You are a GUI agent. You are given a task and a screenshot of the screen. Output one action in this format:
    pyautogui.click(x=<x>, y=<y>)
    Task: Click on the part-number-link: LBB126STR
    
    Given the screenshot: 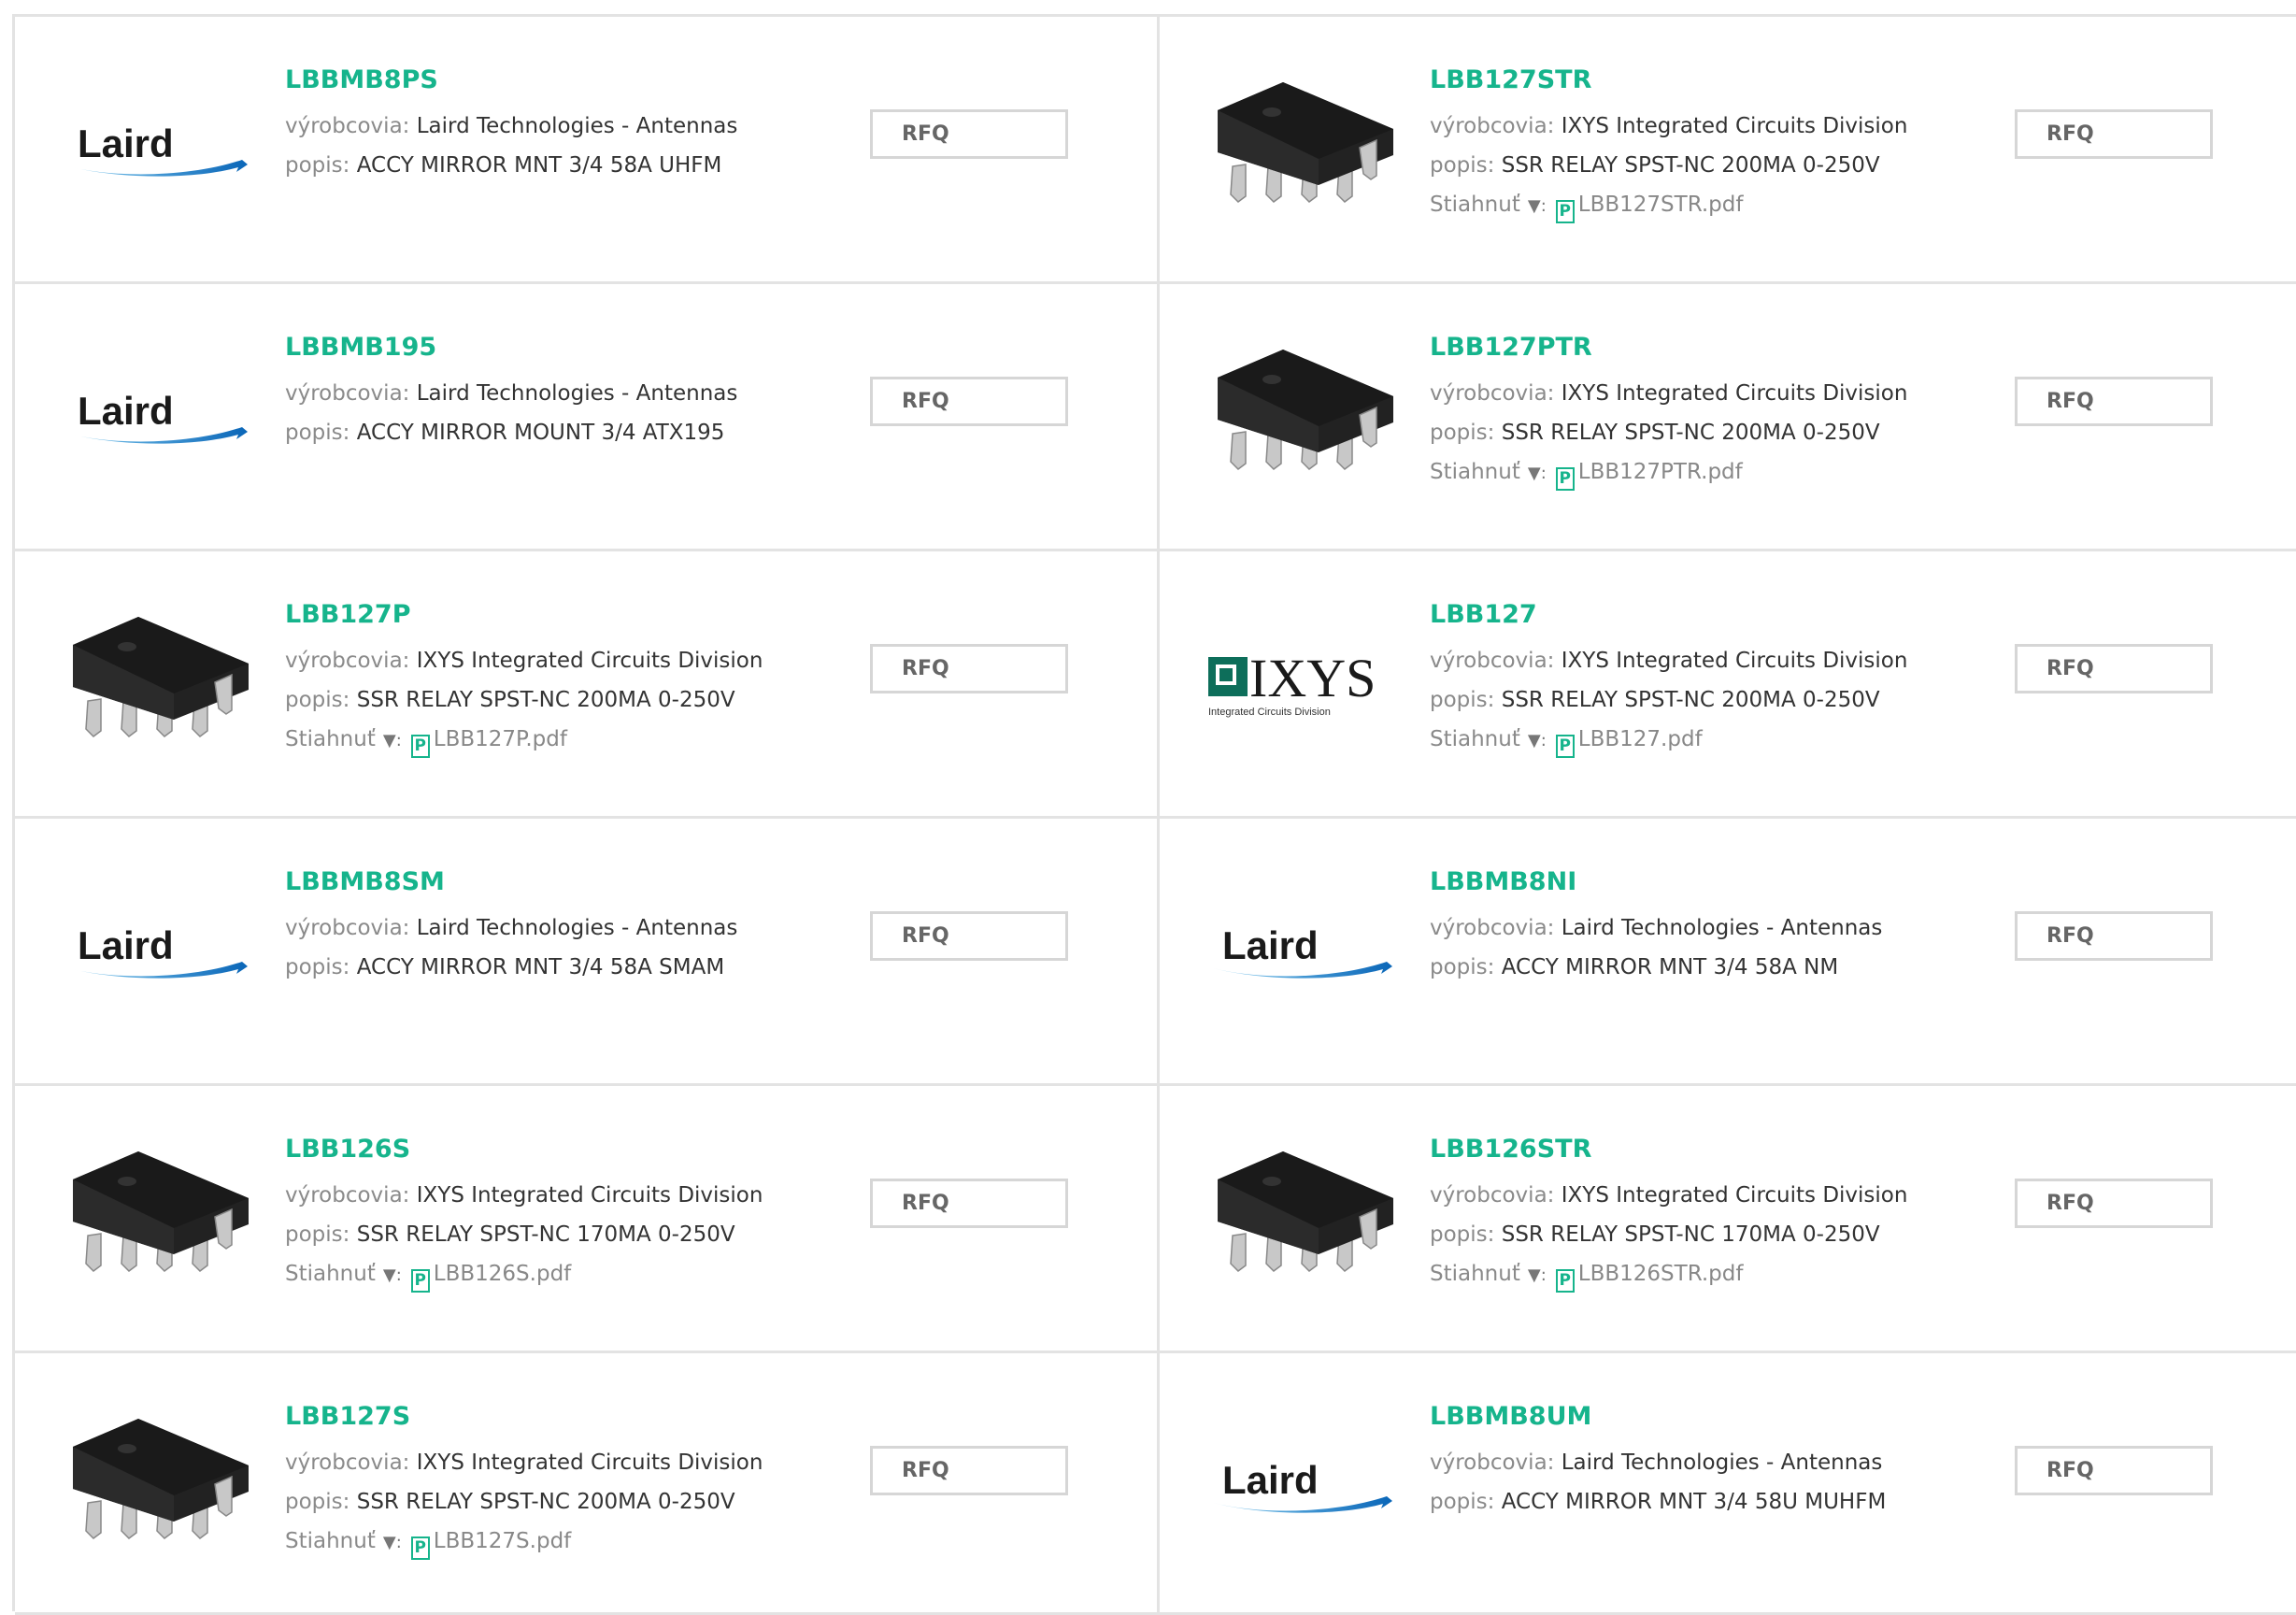 What is the action you would take?
    pyautogui.click(x=1710, y=1149)
    